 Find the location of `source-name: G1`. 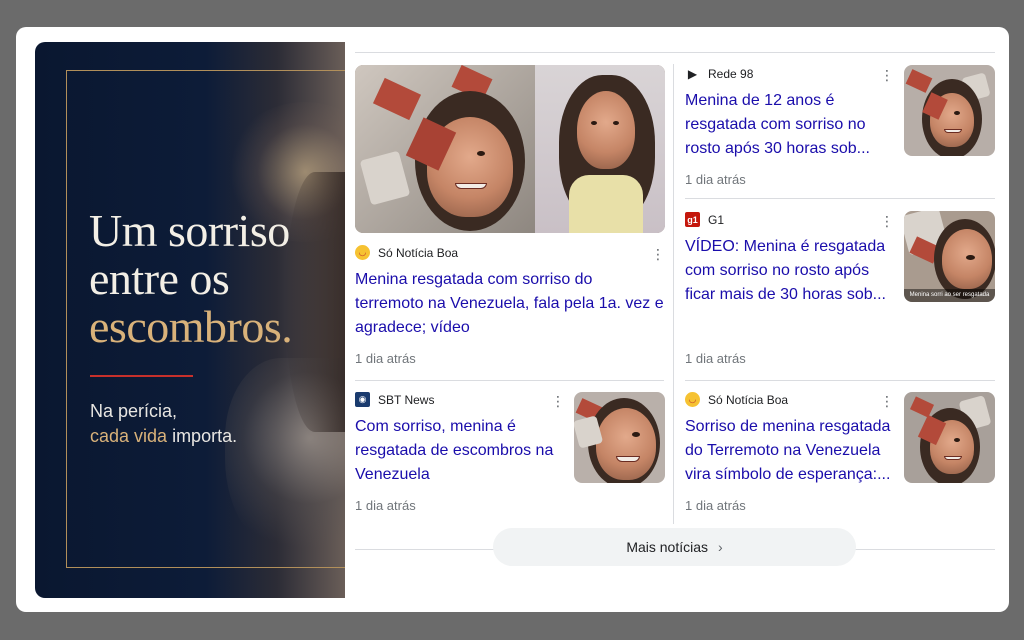

source-name: G1 is located at coordinates (716, 219).